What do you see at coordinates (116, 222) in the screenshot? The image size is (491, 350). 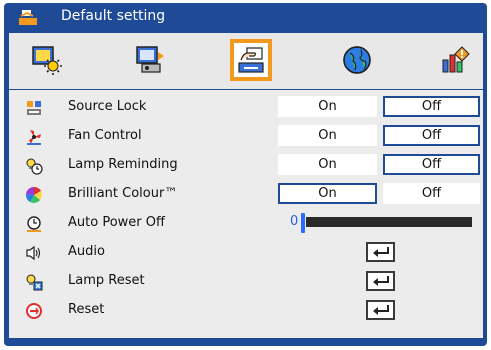 I see `auto-power-off-label: Auto Power Off` at bounding box center [116, 222].